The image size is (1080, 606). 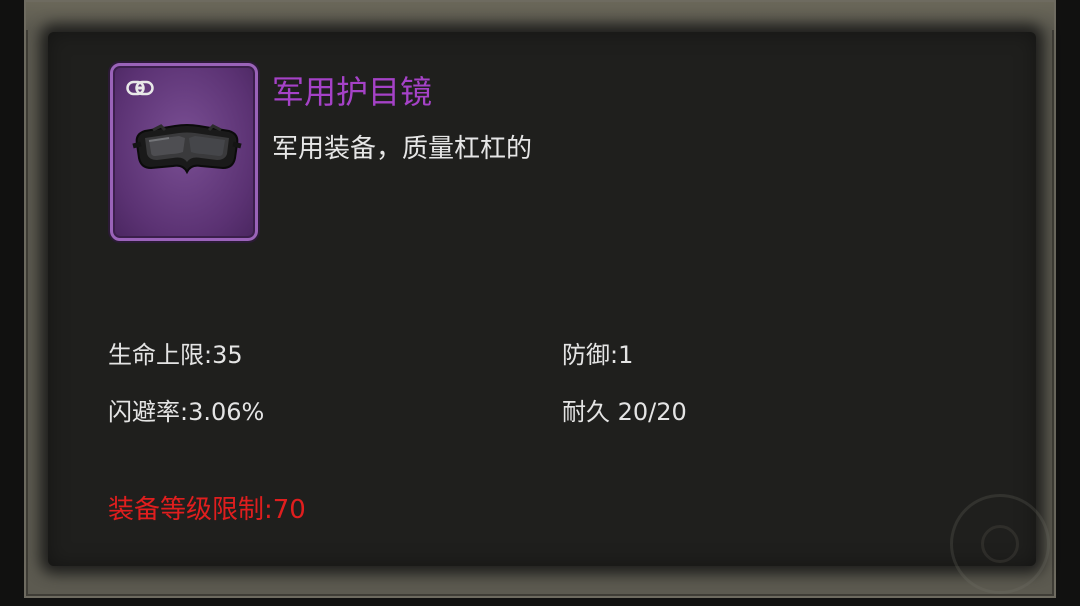 What do you see at coordinates (186, 412) in the screenshot?
I see `stat-dodge-rate: 闪避率:3.06%` at bounding box center [186, 412].